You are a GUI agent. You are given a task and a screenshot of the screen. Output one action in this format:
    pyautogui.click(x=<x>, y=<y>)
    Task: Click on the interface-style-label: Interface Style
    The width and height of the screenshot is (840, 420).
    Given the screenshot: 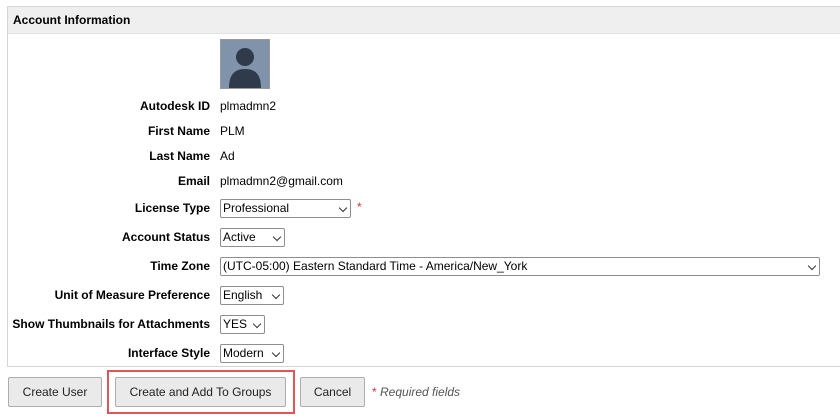 What is the action you would take?
    pyautogui.click(x=168, y=353)
    